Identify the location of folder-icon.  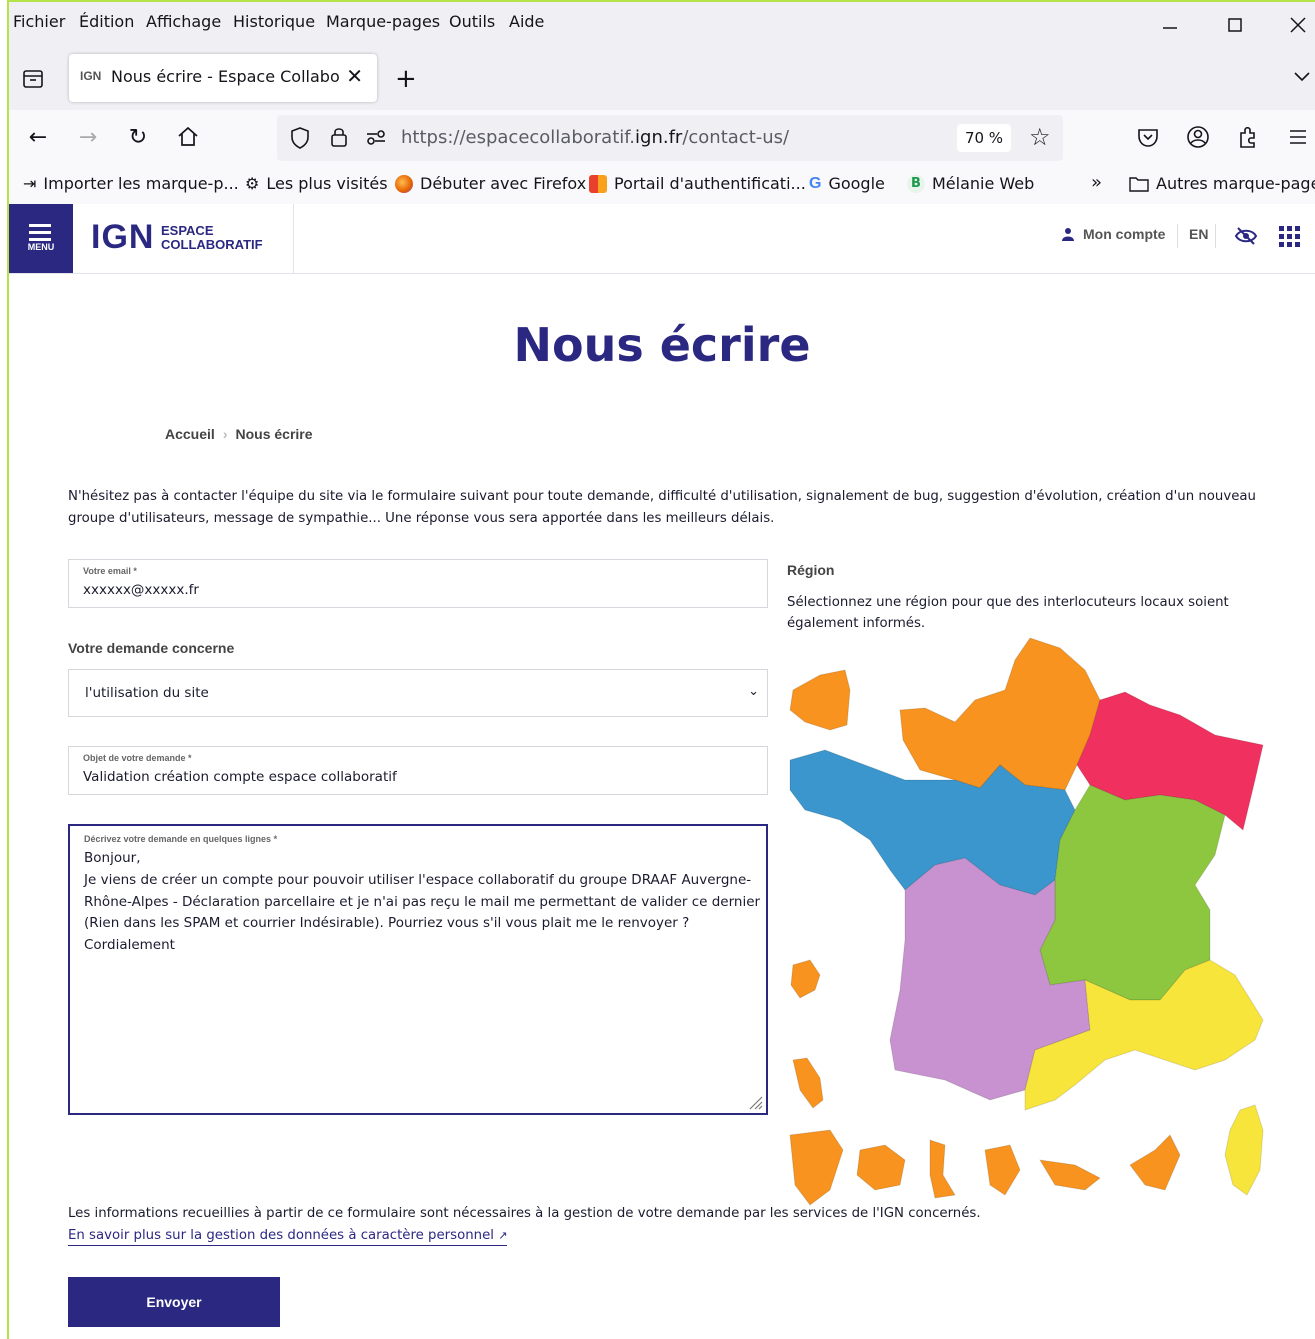
(1139, 184).